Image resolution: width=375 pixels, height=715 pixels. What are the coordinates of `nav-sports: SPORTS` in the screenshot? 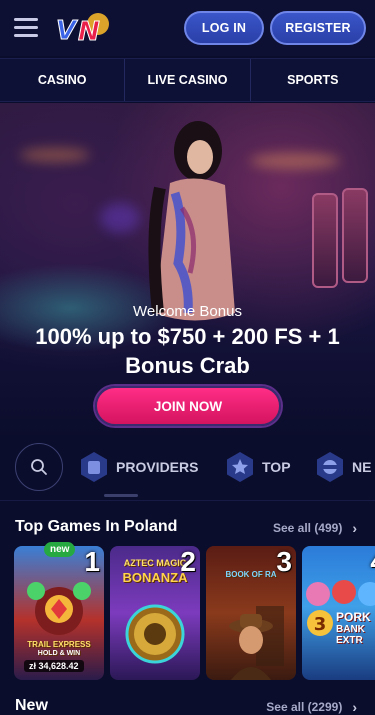 It's located at (313, 80).